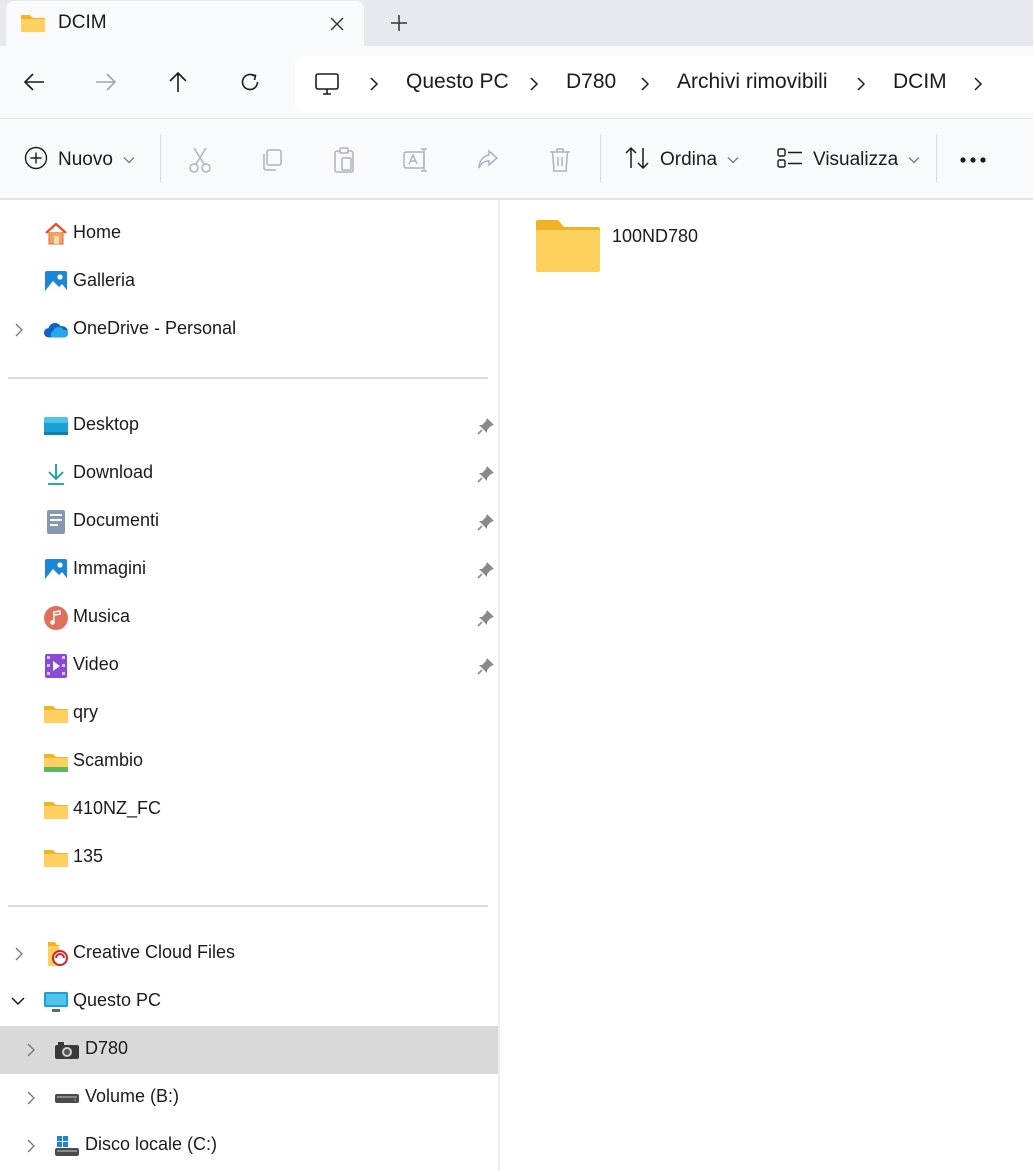  What do you see at coordinates (67, 1098) in the screenshot?
I see `drive-icon` at bounding box center [67, 1098].